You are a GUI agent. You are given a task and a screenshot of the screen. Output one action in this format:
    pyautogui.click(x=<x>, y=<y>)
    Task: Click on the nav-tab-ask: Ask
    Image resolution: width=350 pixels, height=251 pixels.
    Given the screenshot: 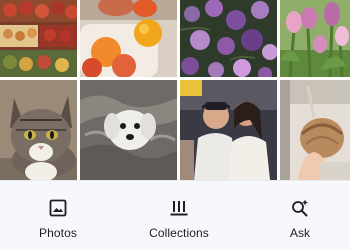 What is the action you would take?
    pyautogui.click(x=300, y=216)
    